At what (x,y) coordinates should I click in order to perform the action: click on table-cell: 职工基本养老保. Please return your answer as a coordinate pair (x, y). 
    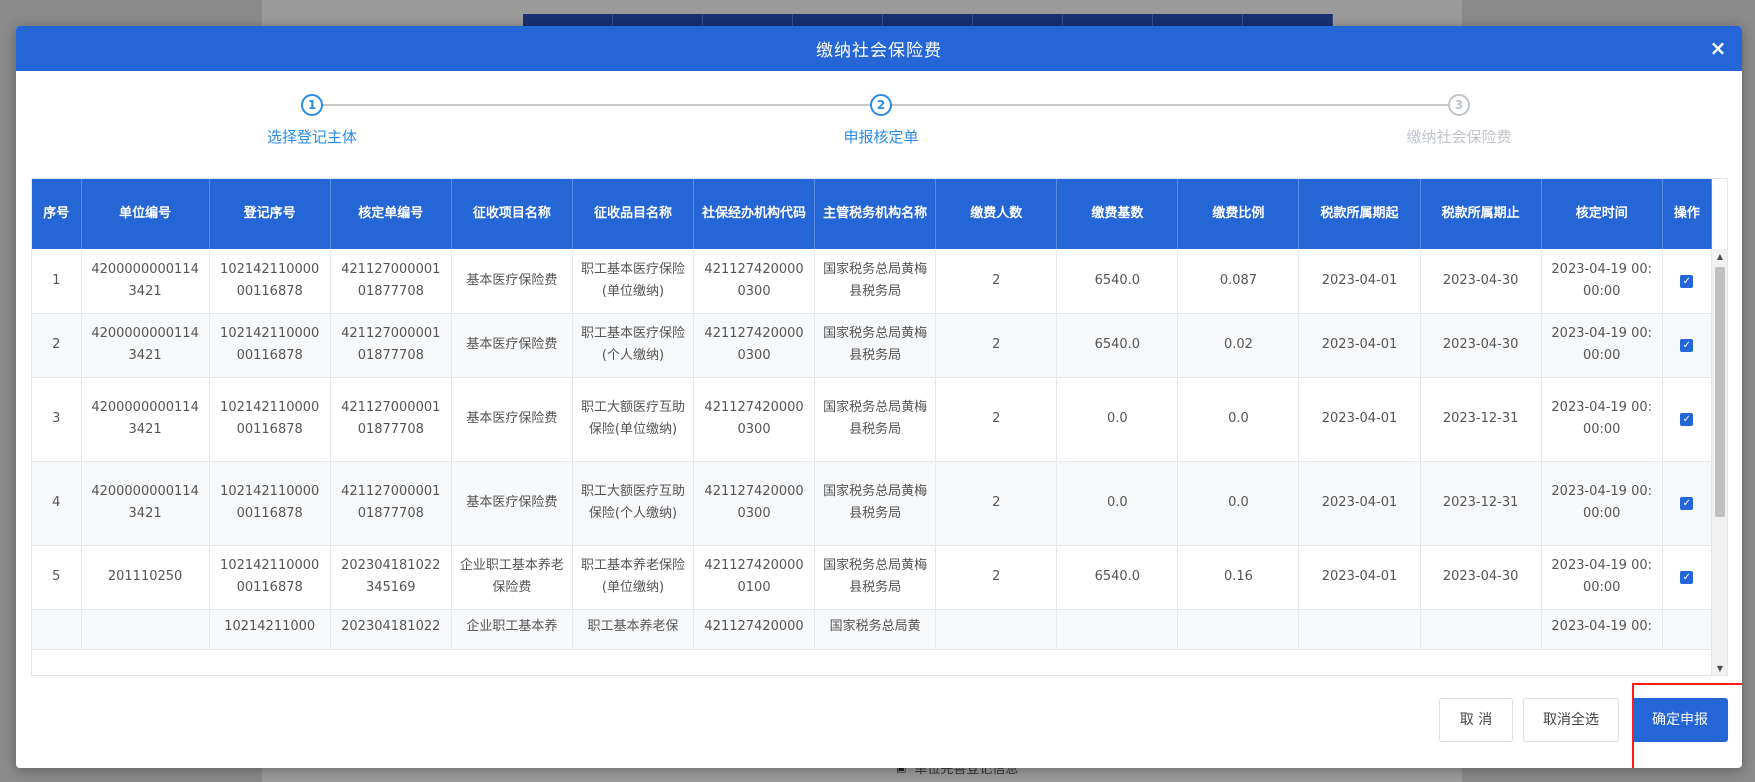
    Looking at the image, I should click on (633, 629).